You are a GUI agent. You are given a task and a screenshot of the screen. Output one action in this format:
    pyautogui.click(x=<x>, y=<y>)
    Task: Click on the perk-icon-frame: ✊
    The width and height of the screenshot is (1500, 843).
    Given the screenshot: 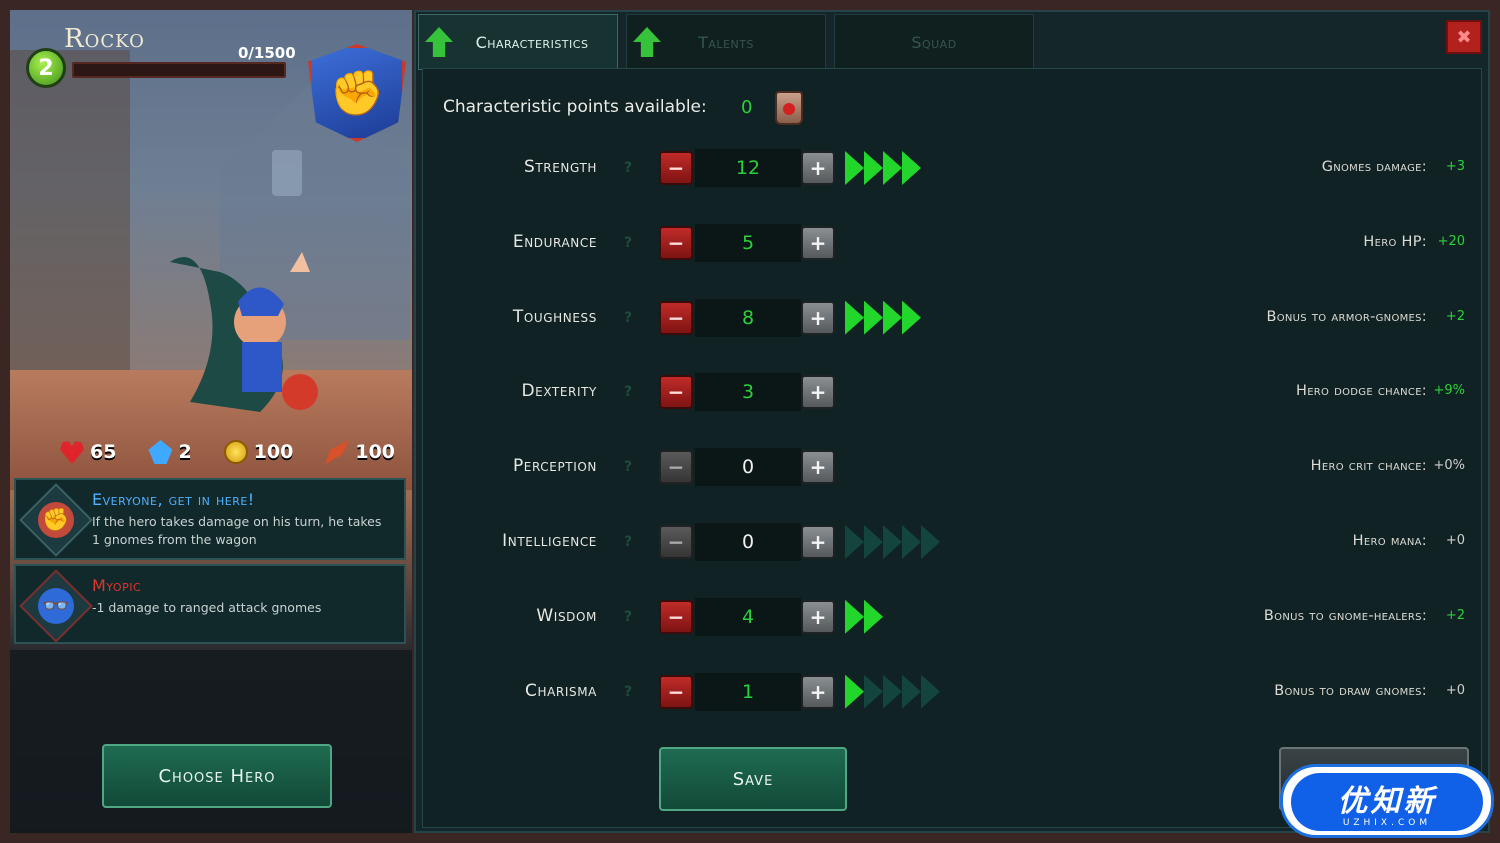 What is the action you would take?
    pyautogui.click(x=56, y=520)
    